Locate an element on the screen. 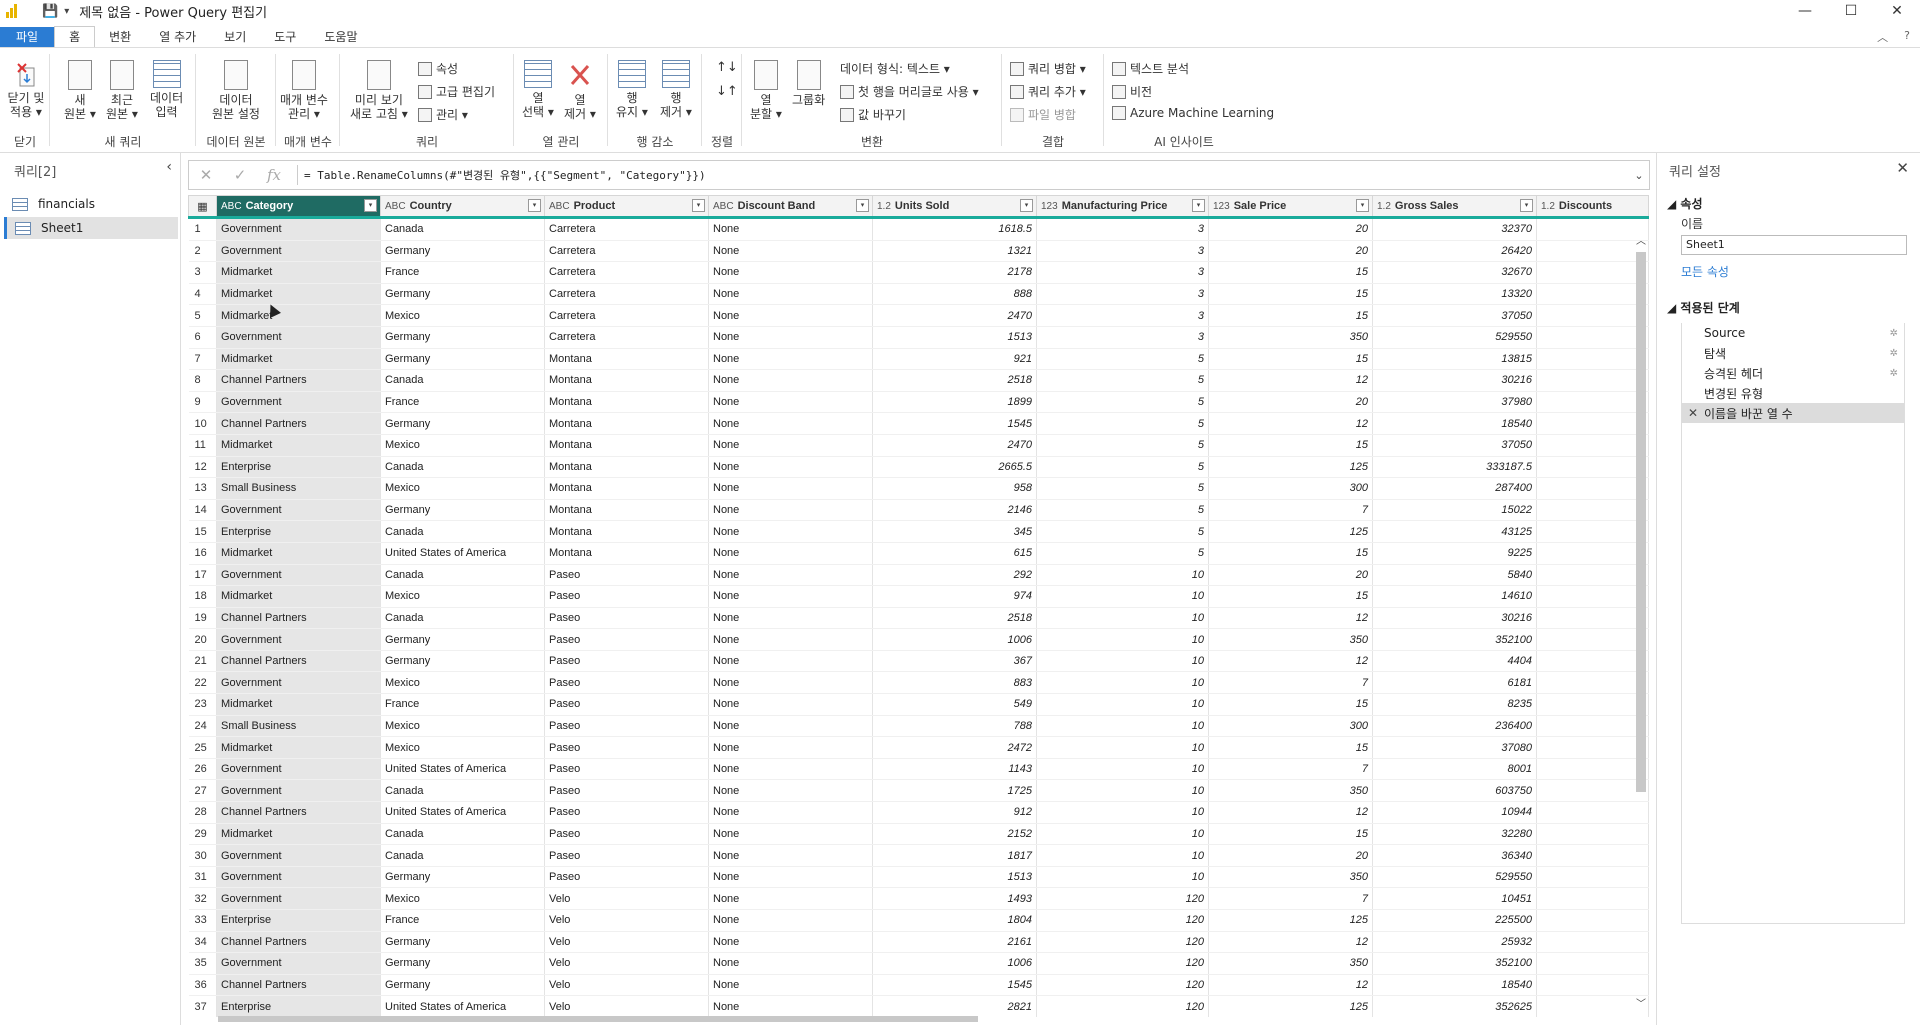 This screenshot has height=1025, width=1920. column-type-icon: 1.2 is located at coordinates (1548, 206).